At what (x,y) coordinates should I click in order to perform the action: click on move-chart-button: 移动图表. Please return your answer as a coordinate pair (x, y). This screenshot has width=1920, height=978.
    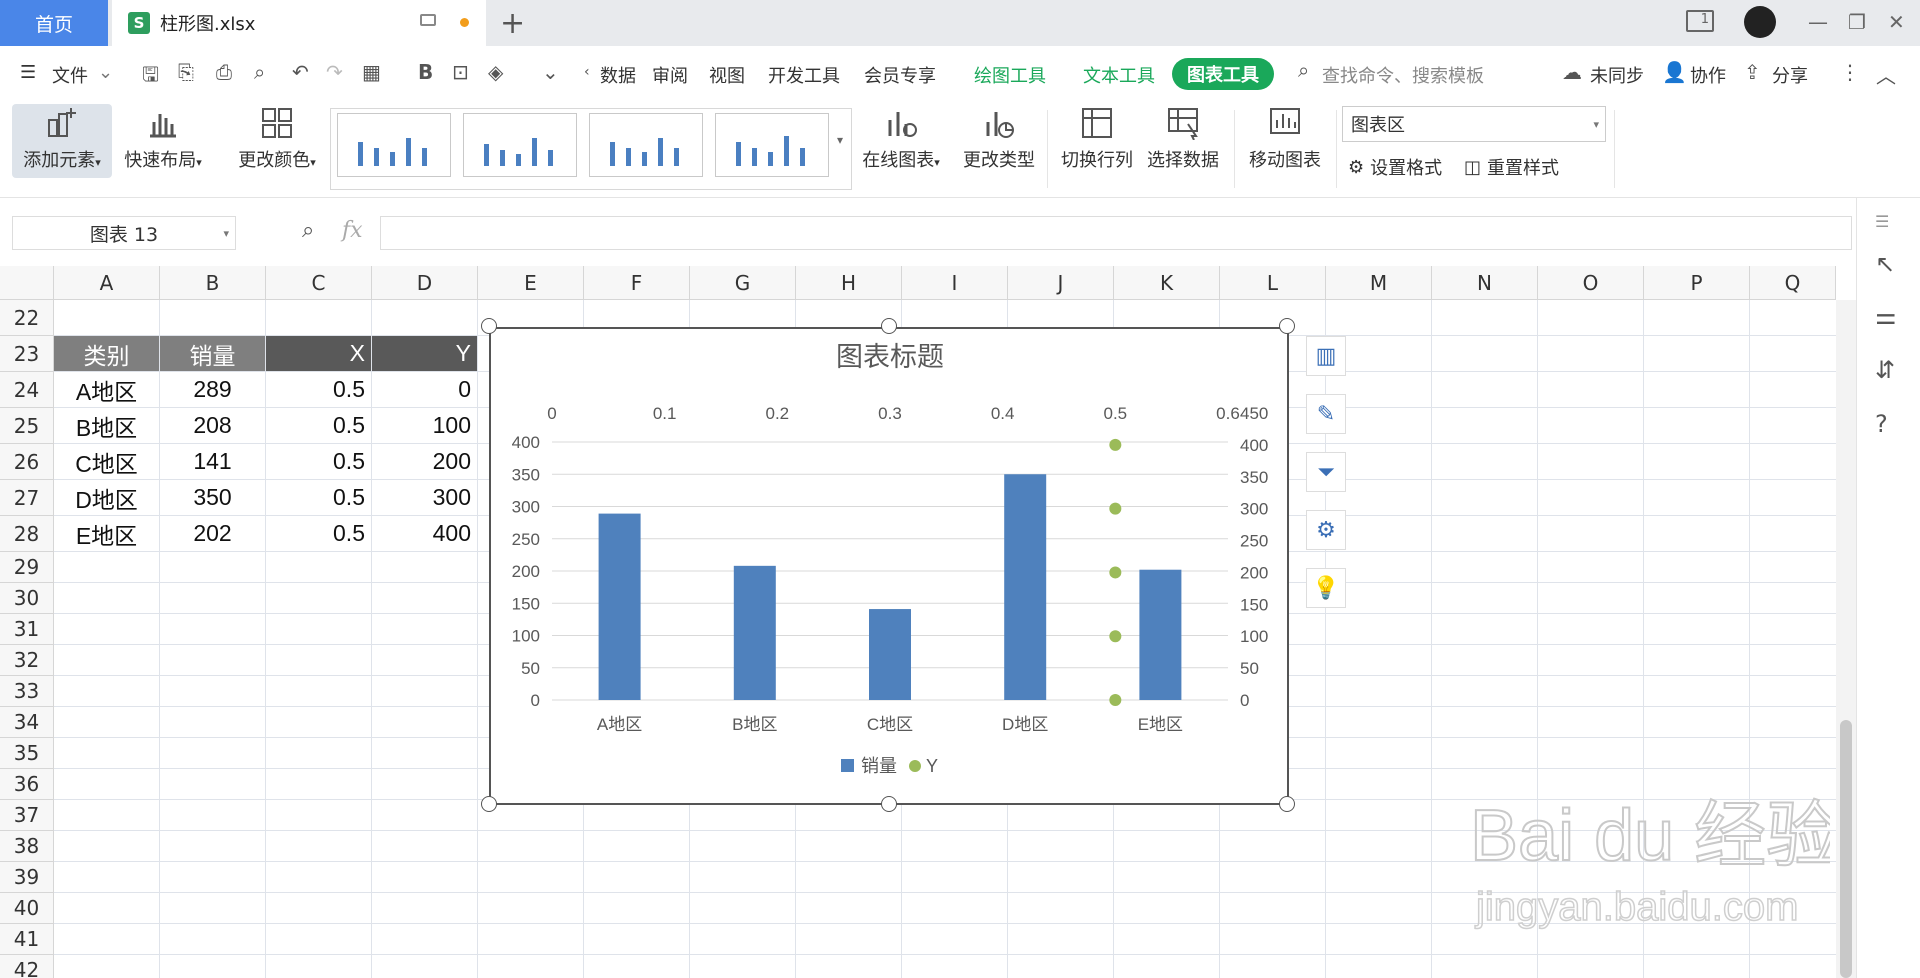
    Looking at the image, I should click on (1285, 141).